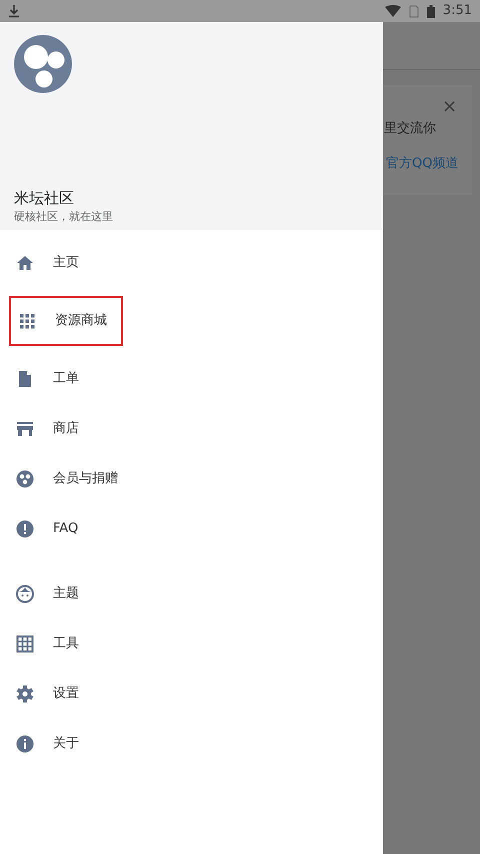 The image size is (480, 854). I want to click on menu-item: 工单, so click(191, 379).